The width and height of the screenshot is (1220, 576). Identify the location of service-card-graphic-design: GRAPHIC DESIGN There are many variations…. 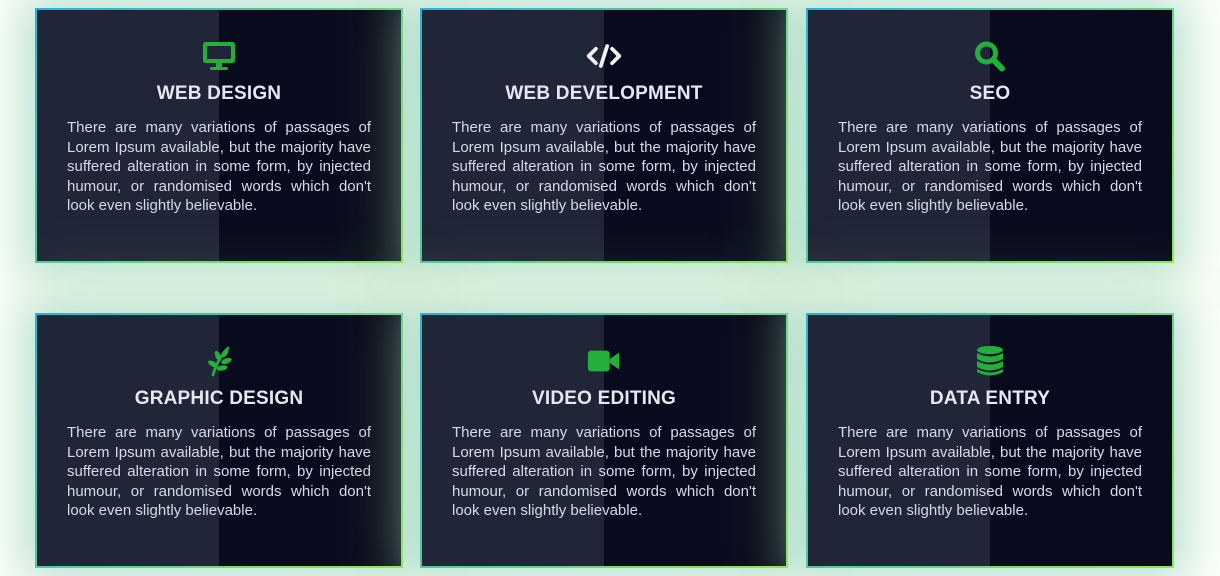
(219, 440).